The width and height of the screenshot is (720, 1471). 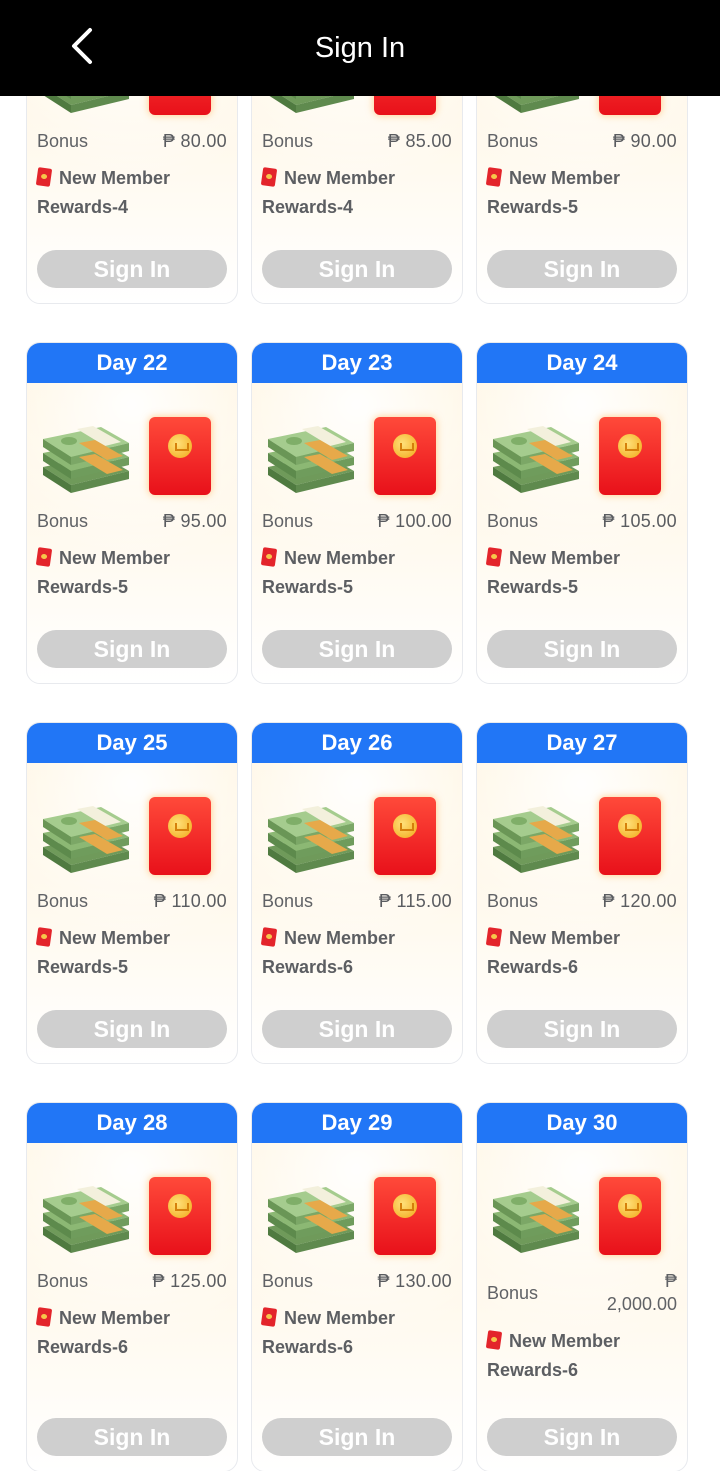 What do you see at coordinates (423, 521) in the screenshot?
I see `bonus-value: 100.00` at bounding box center [423, 521].